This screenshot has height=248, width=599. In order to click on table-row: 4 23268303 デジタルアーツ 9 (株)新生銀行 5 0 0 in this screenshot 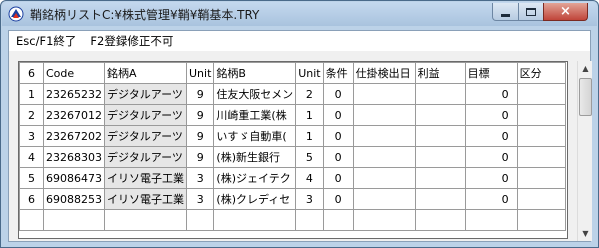, I will do `click(292, 157)`.